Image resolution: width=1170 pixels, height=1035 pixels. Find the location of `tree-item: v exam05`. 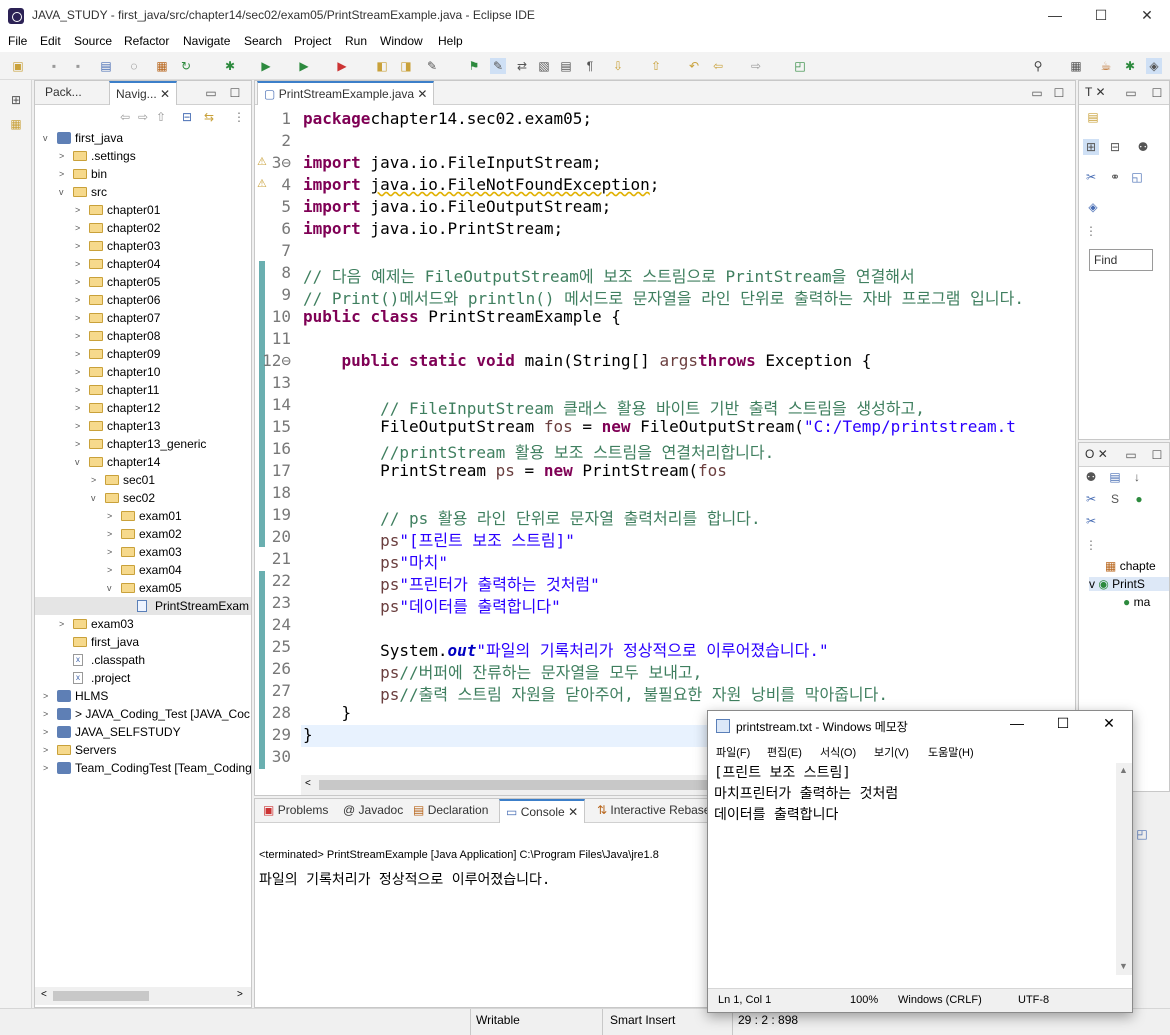

tree-item: v exam05 is located at coordinates (143, 588).